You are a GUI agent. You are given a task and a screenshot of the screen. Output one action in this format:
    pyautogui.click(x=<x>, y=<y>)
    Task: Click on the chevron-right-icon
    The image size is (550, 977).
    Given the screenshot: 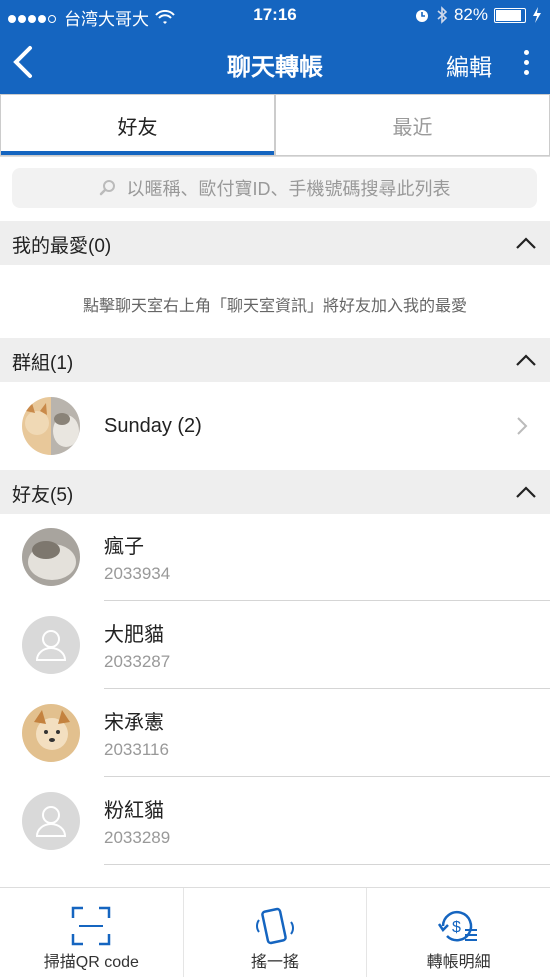 What is the action you would take?
    pyautogui.click(x=522, y=426)
    